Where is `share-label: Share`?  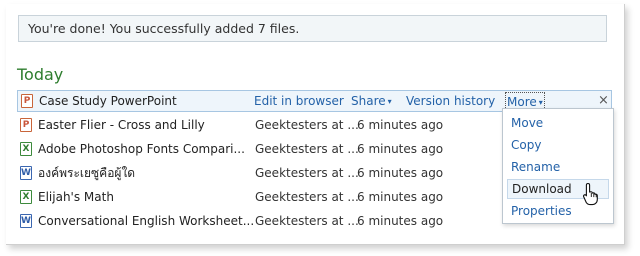 share-label: Share is located at coordinates (368, 101).